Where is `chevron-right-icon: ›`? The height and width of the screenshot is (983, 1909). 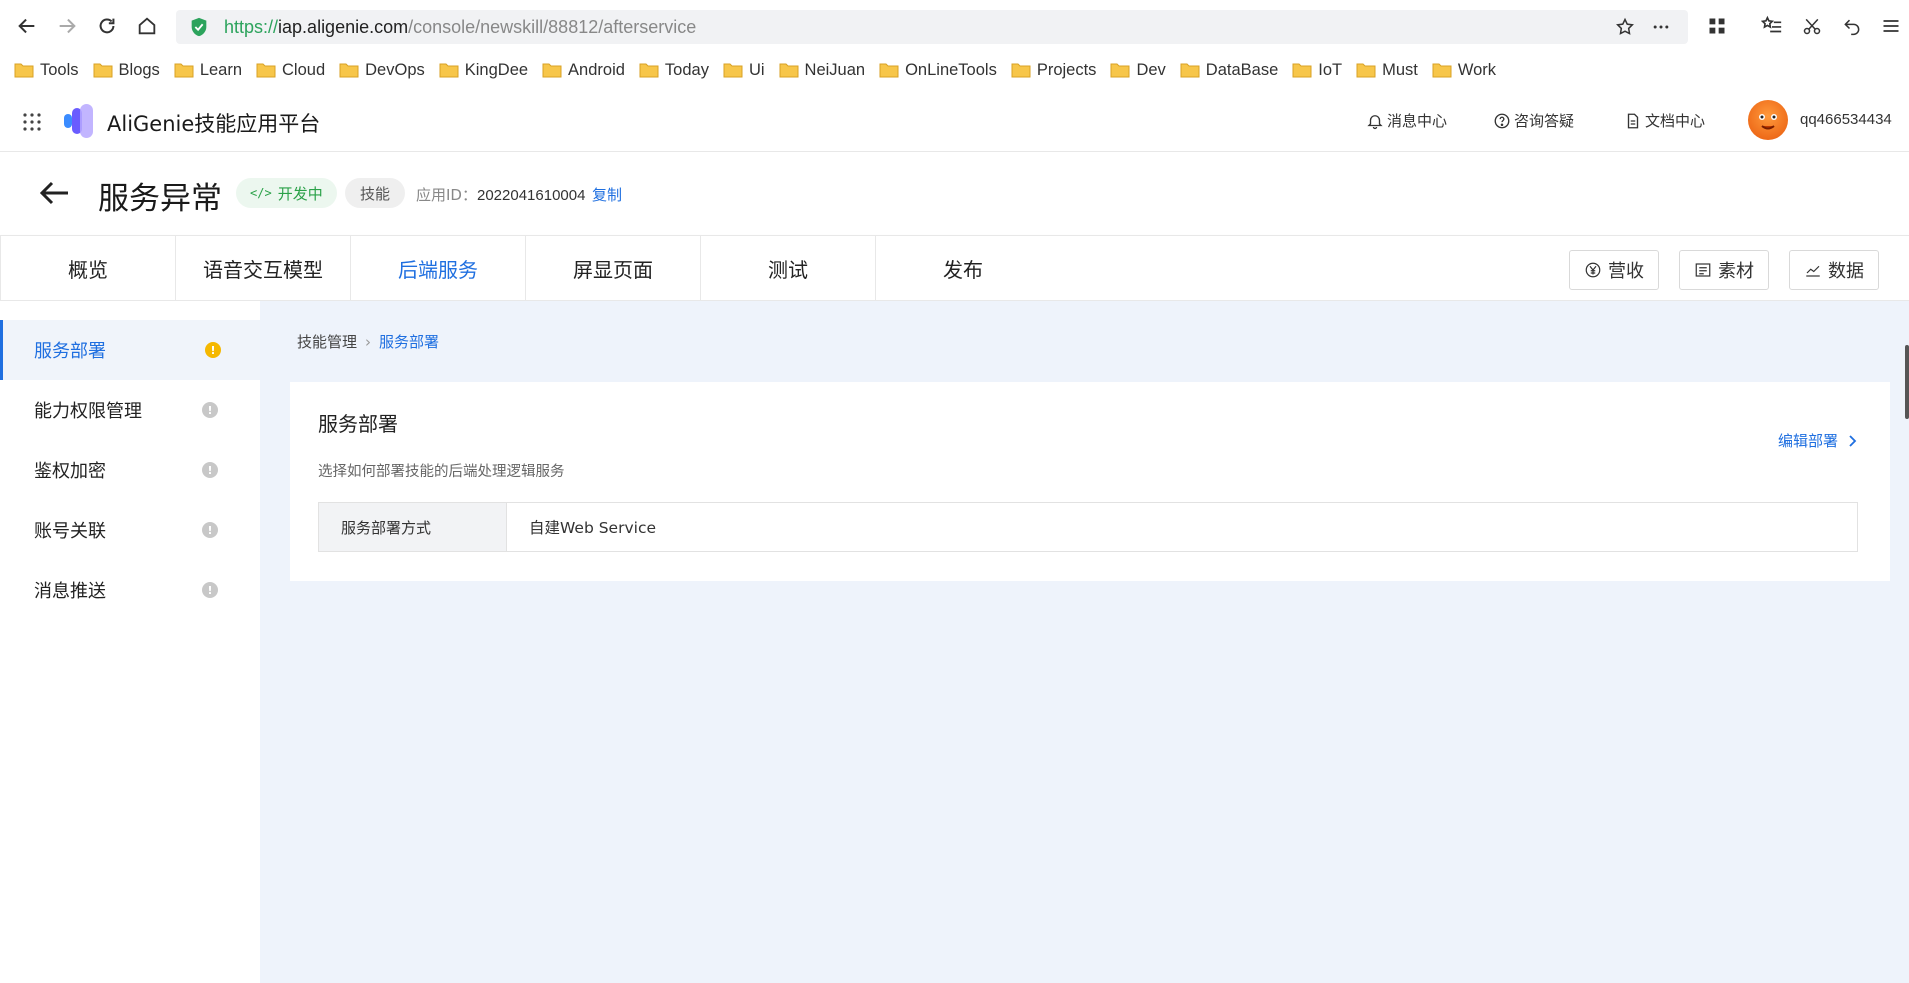 chevron-right-icon: › is located at coordinates (368, 341).